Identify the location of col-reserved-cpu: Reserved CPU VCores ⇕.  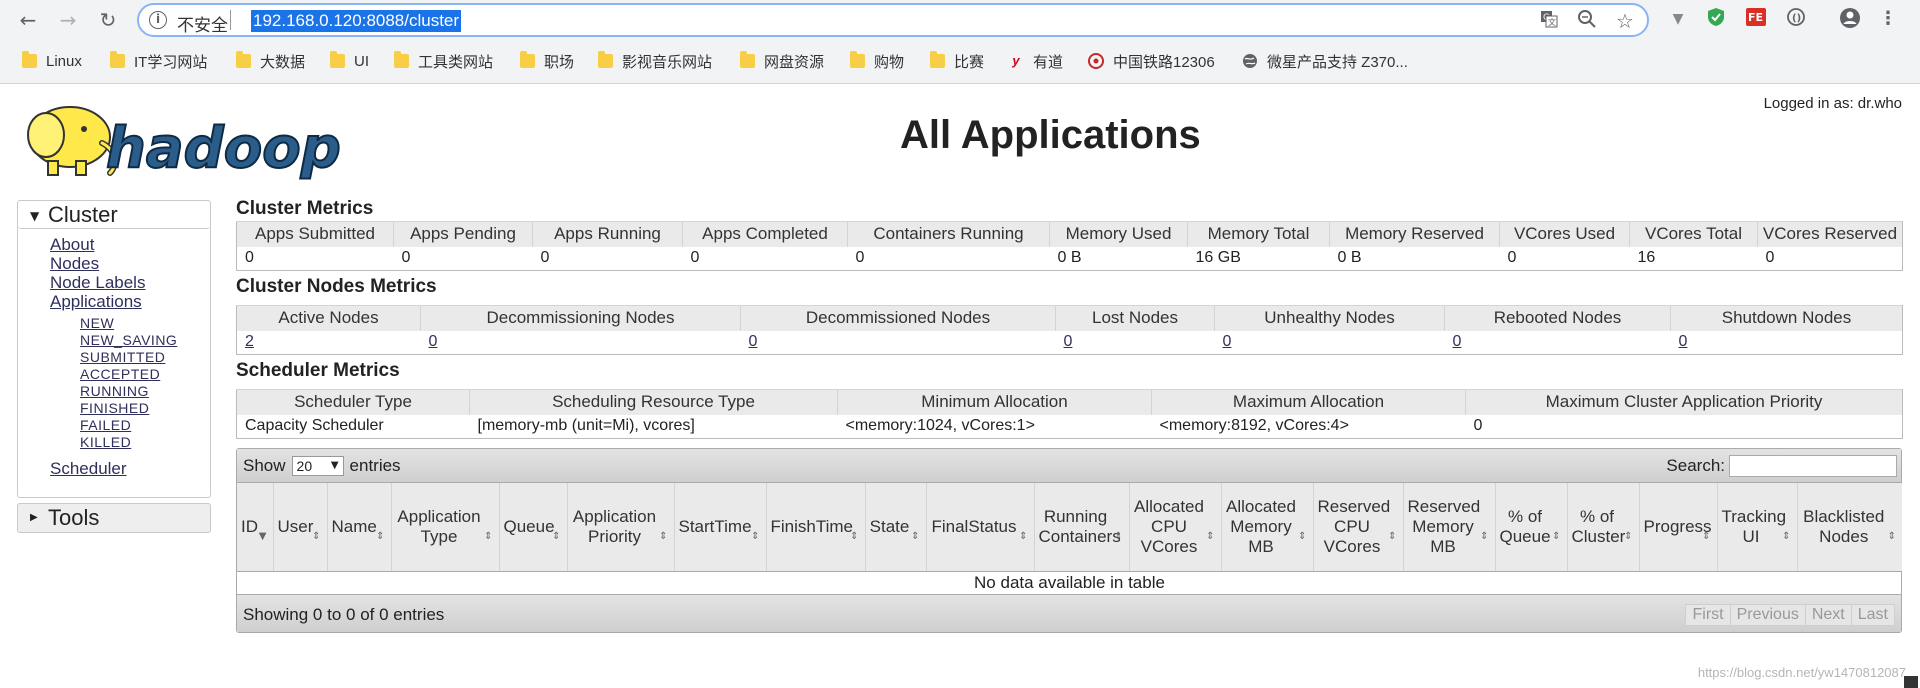
(1358, 527).